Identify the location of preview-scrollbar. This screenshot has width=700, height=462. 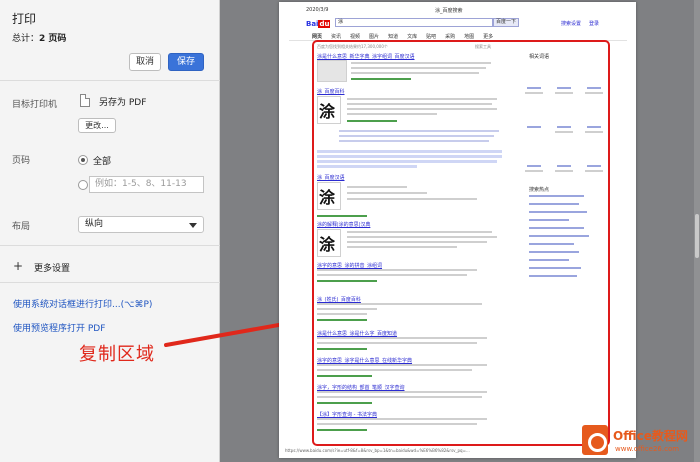
(697, 231).